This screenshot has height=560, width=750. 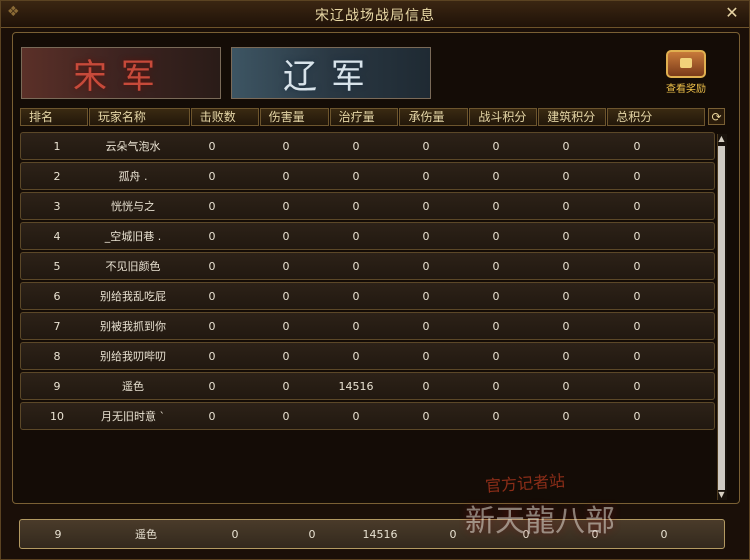 I want to click on table-header: 排名 玩家名称 击败数 伤害量 治疗量 承伤量 战斗积分 建筑积分 总积分, so click(x=363, y=117).